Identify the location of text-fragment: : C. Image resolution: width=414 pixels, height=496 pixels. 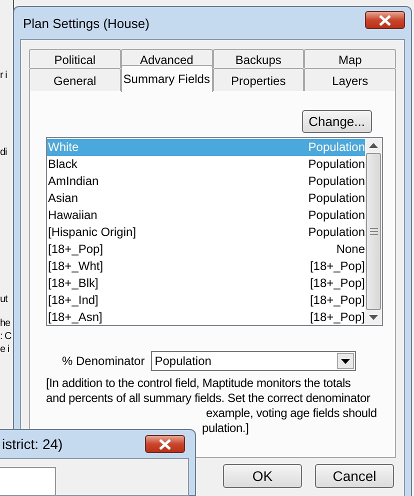
(6, 336).